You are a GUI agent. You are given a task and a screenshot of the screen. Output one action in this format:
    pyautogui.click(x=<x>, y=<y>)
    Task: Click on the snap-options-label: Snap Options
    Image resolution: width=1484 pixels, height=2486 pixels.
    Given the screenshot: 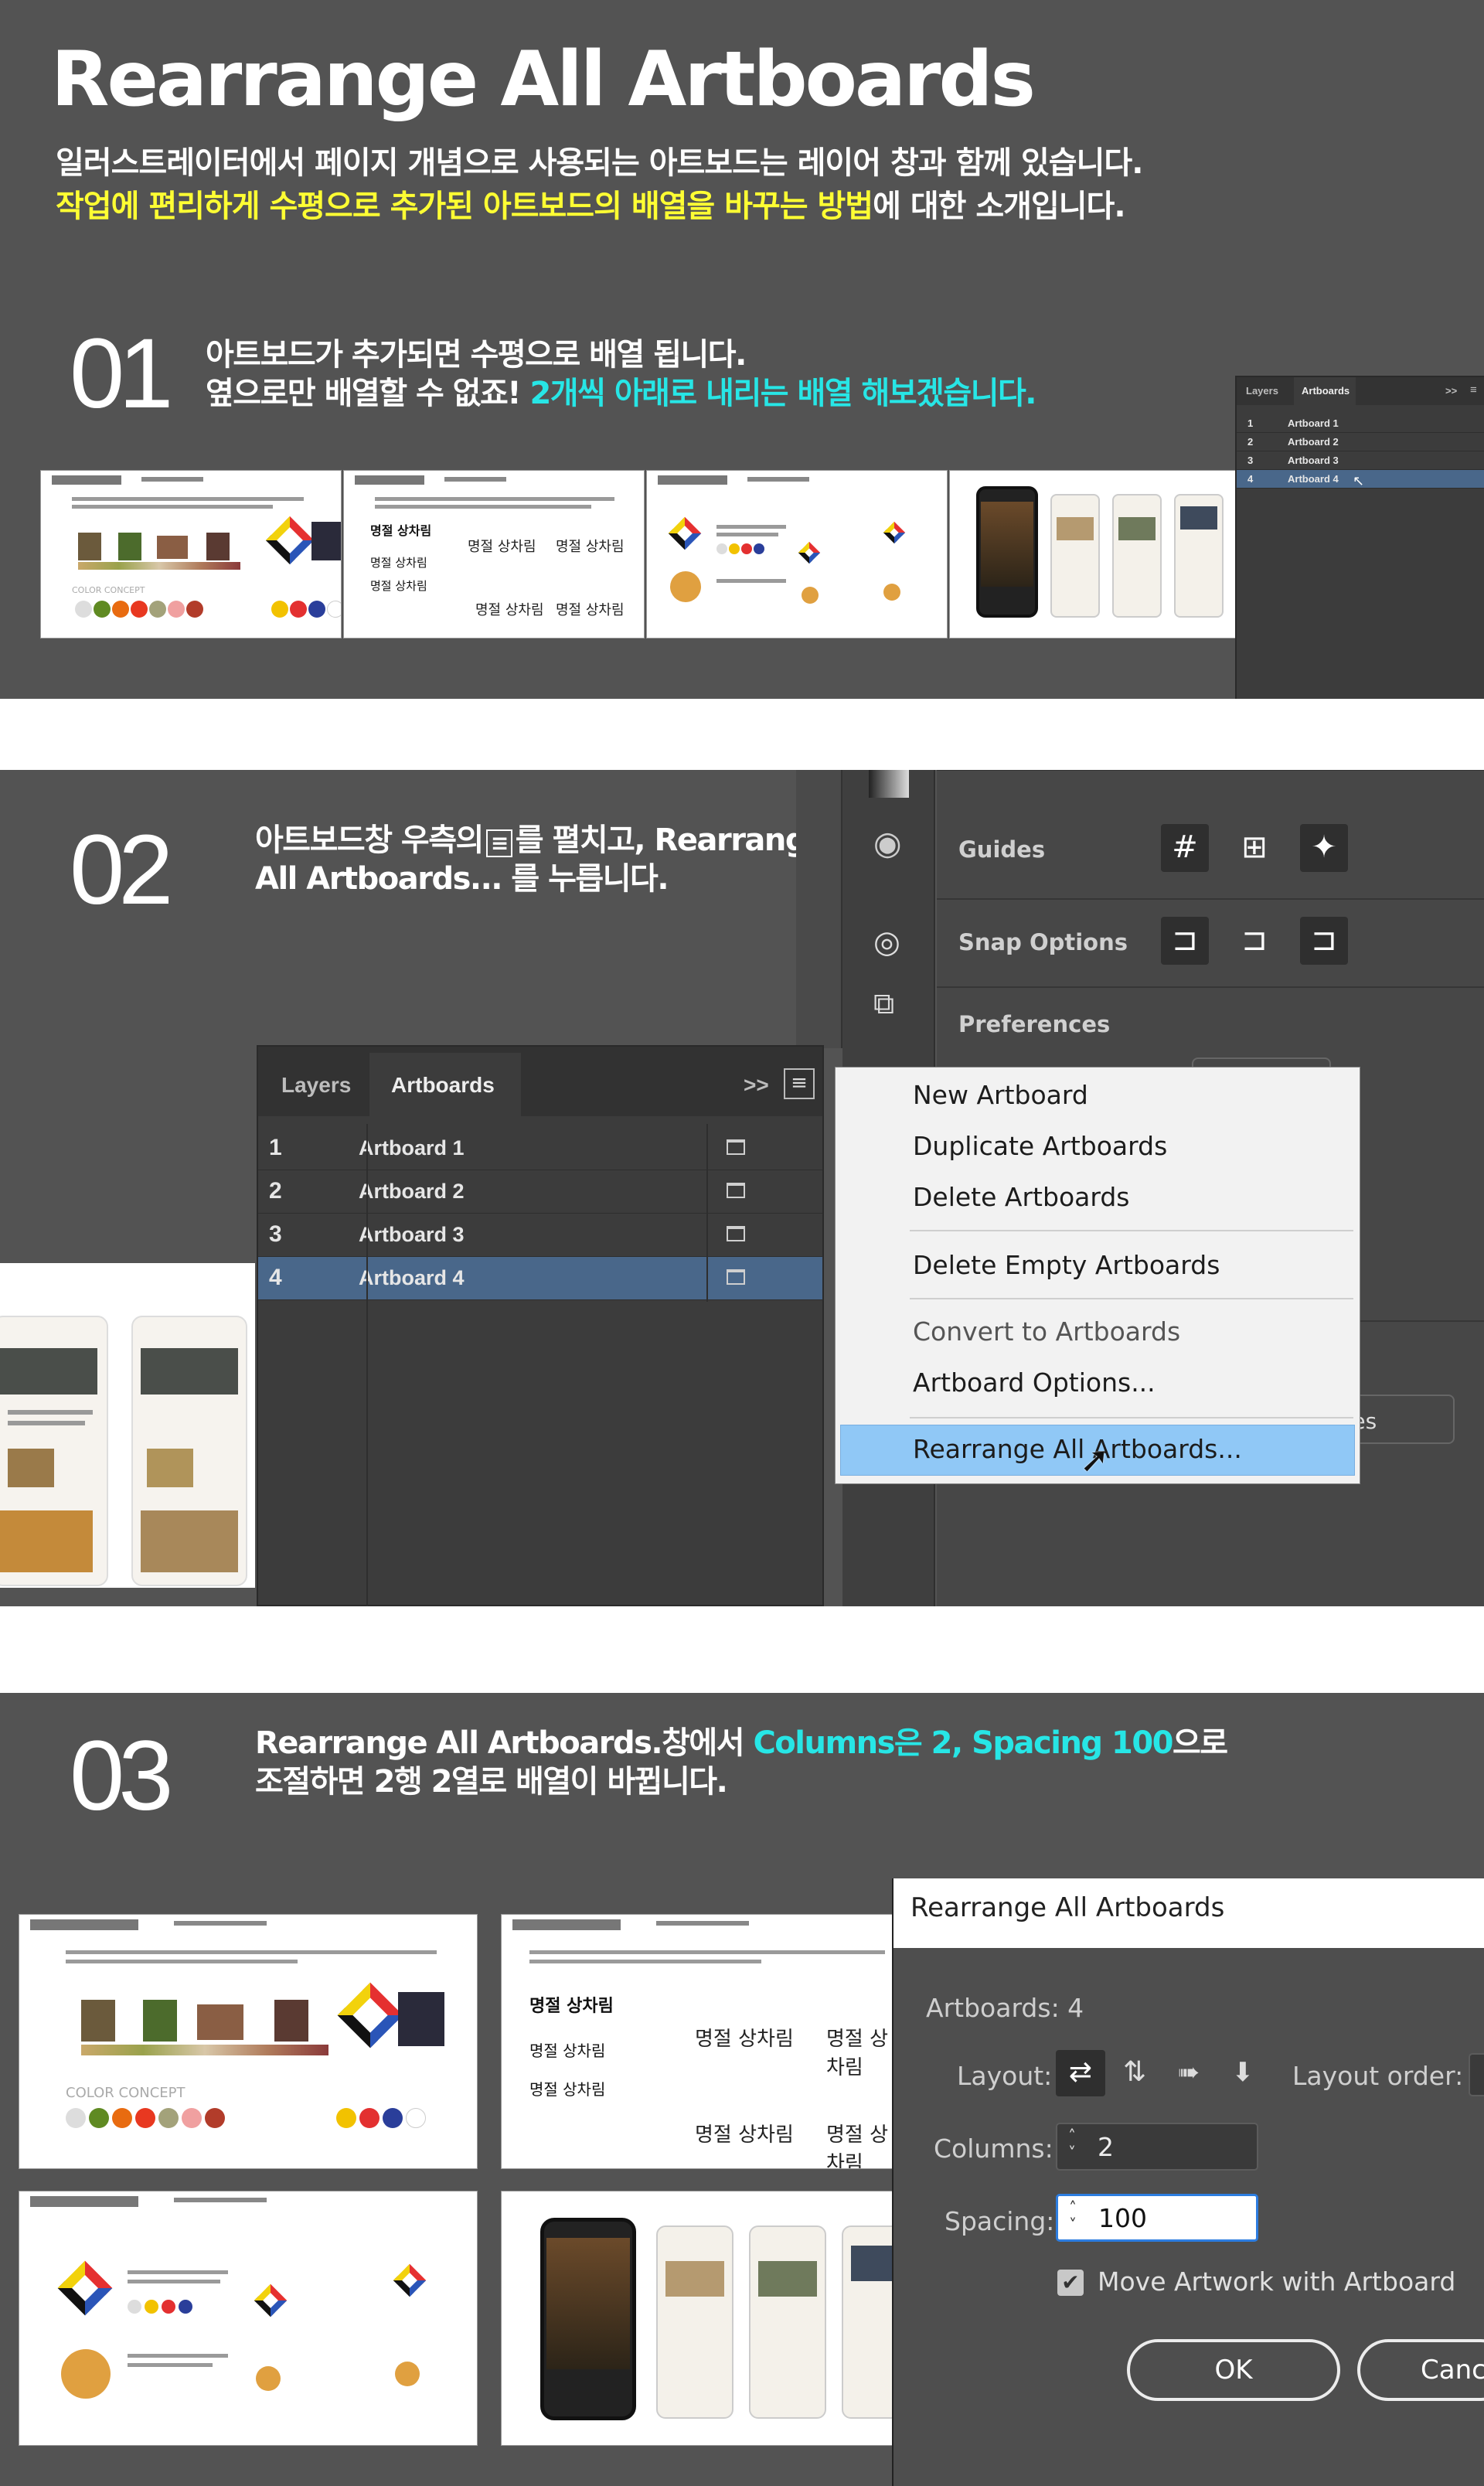 What is the action you would take?
    pyautogui.click(x=1043, y=942)
    